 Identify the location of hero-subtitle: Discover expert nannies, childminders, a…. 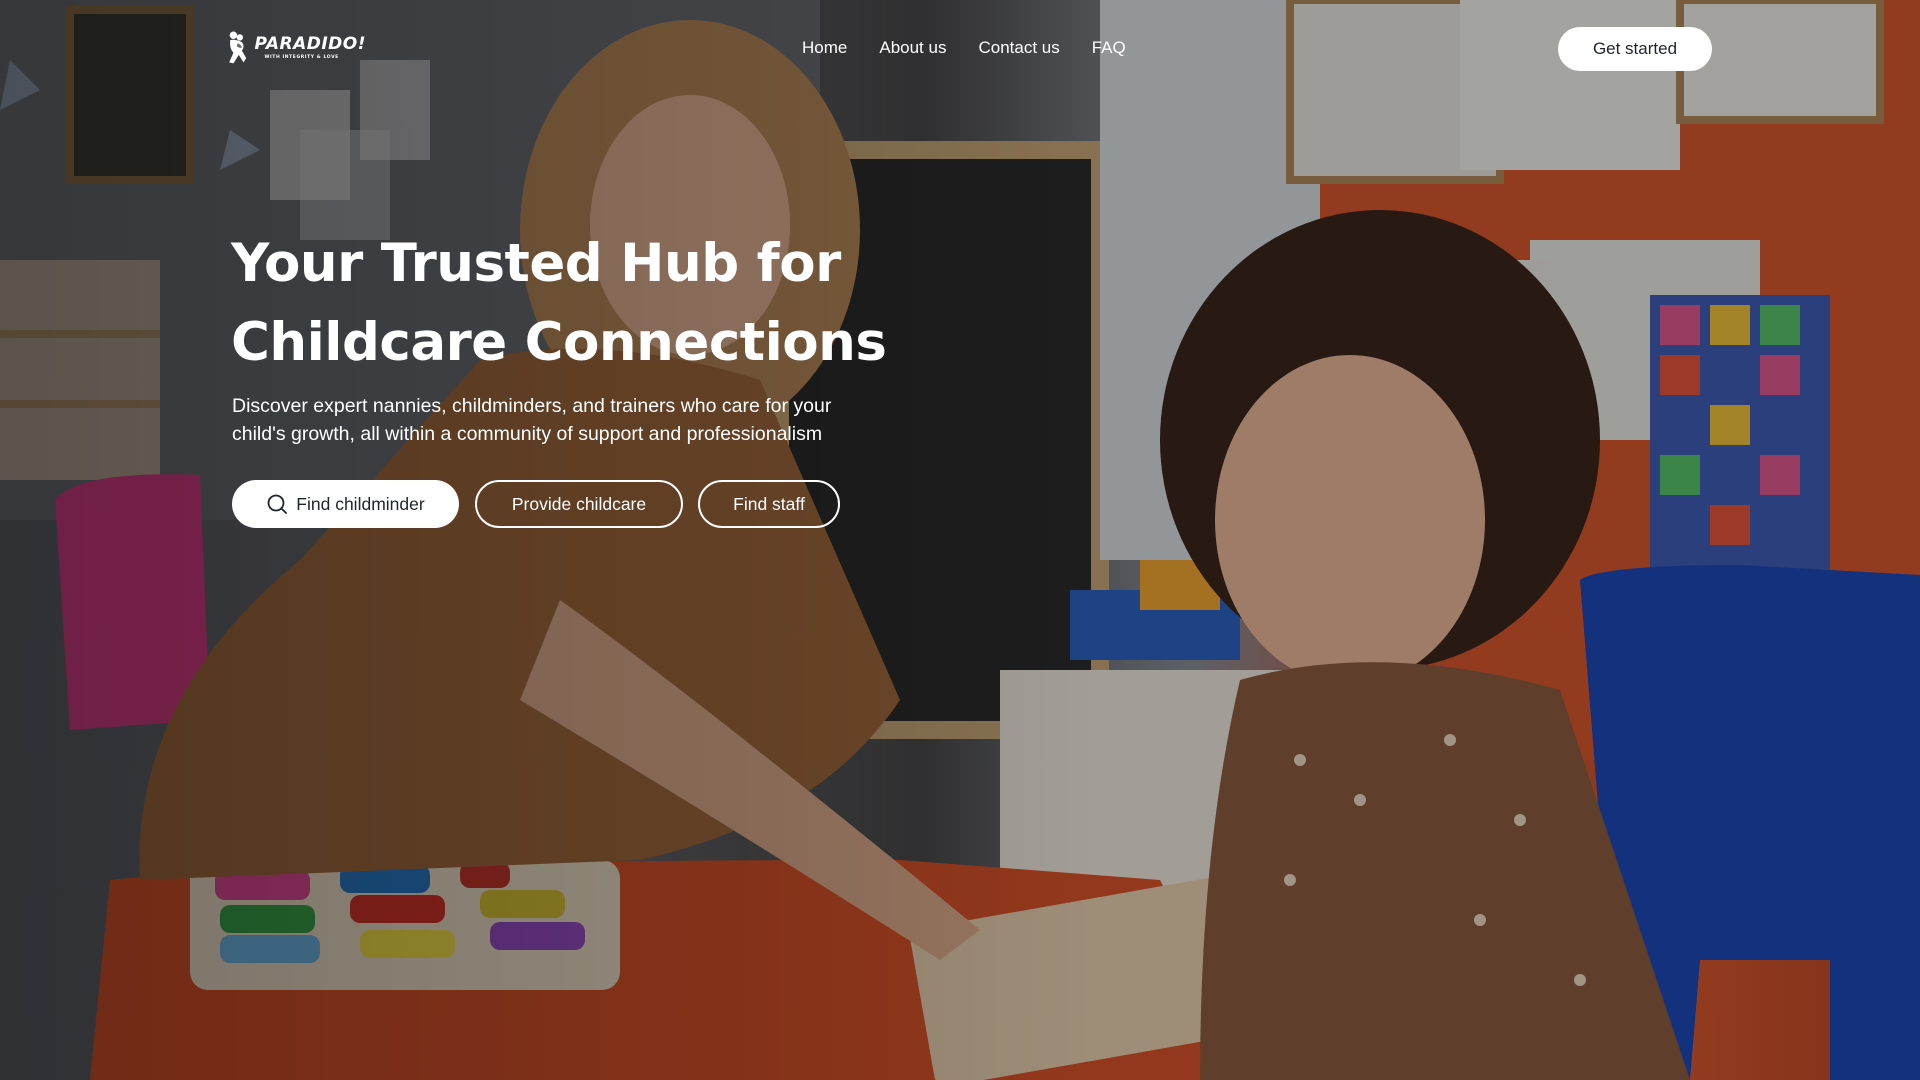
(582, 420).